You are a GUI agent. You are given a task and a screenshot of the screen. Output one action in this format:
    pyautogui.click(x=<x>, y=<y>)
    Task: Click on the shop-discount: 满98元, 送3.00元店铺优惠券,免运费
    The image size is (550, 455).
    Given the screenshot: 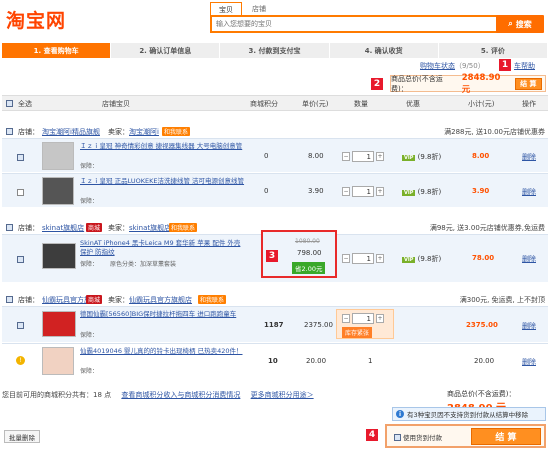 What is the action you would take?
    pyautogui.click(x=487, y=228)
    